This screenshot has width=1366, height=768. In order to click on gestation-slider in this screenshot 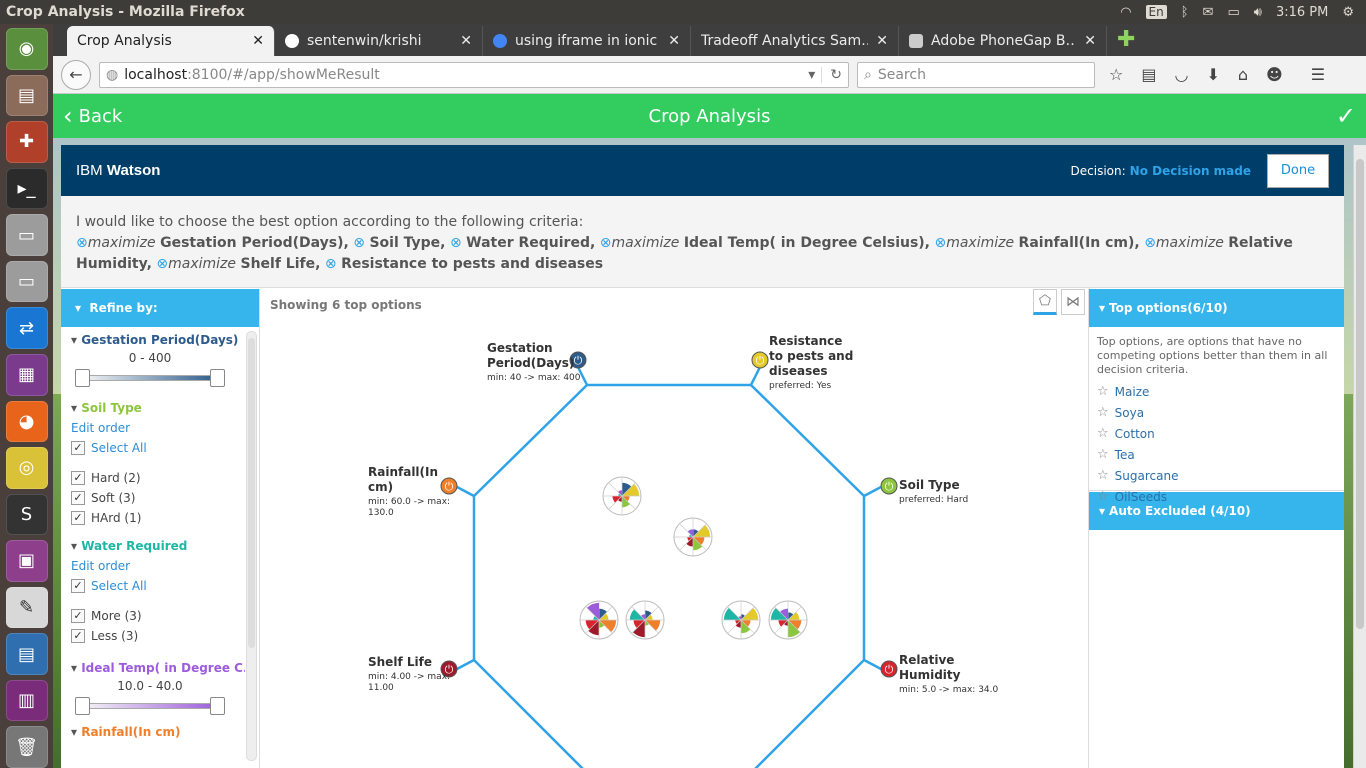, I will do `click(150, 378)`.